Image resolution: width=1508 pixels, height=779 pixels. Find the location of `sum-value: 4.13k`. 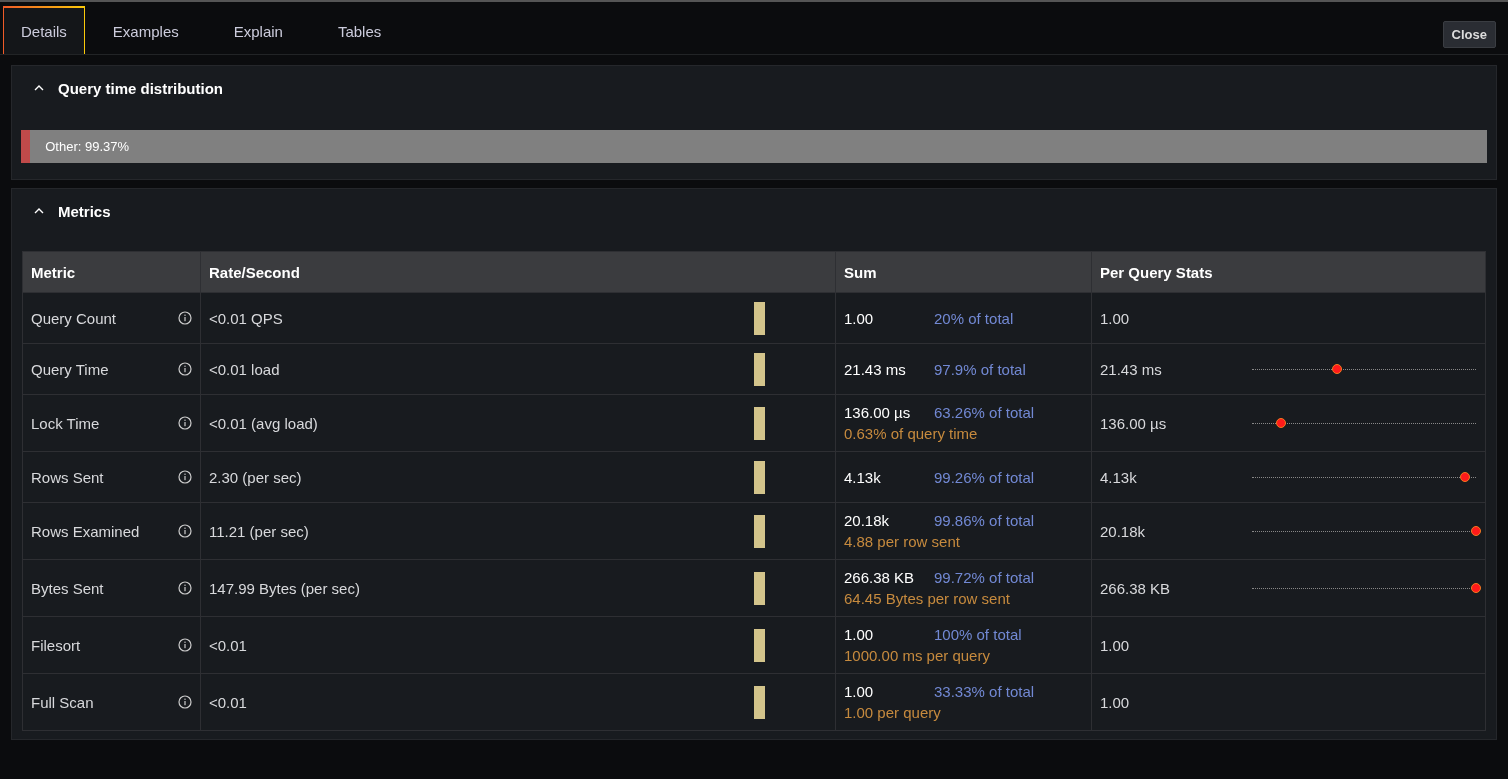

sum-value: 4.13k is located at coordinates (863, 477).